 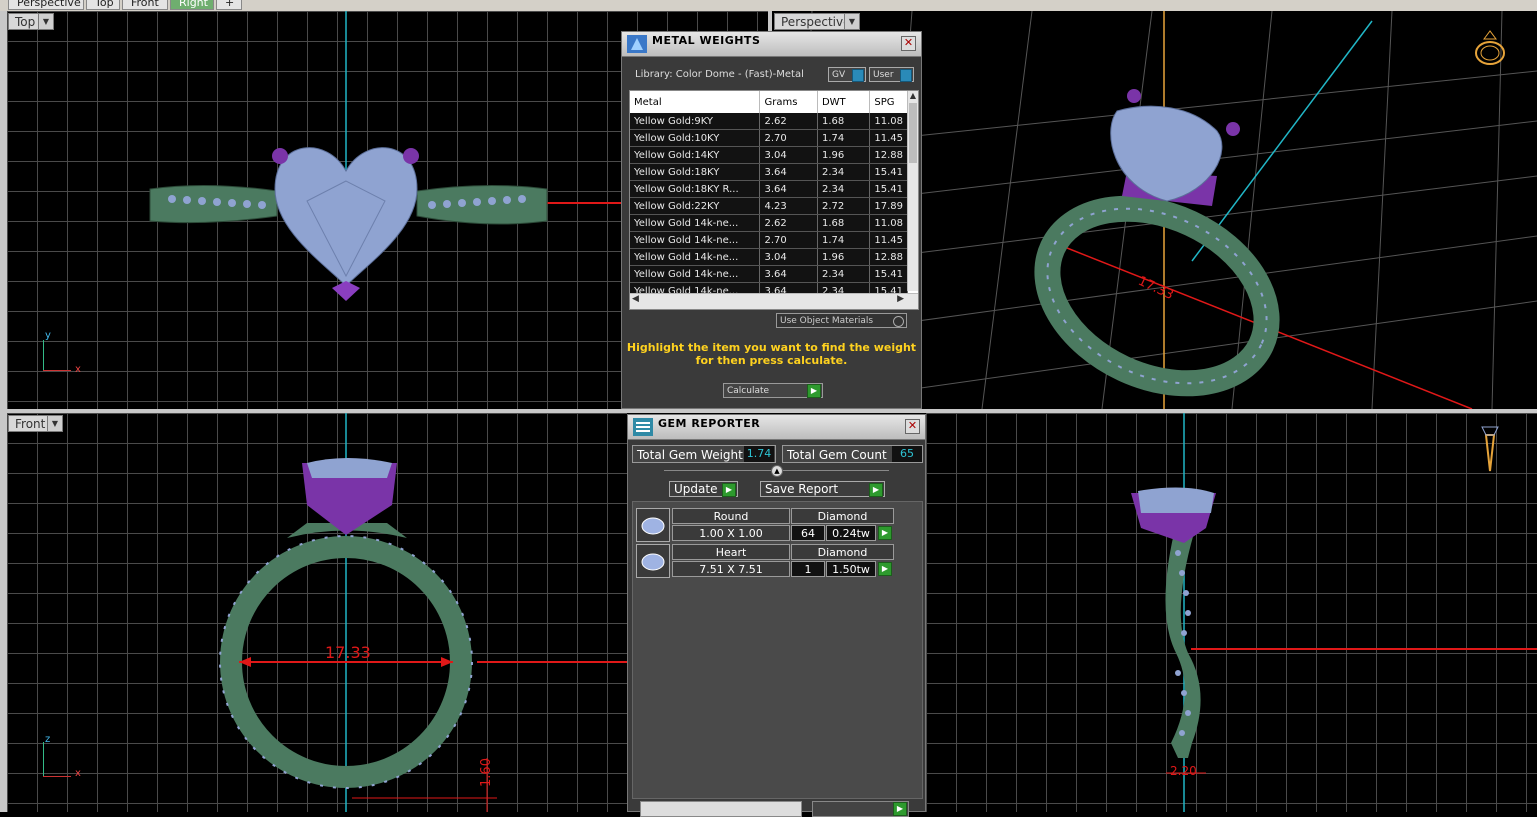 What do you see at coordinates (888, 274) in the screenshot?
I see `spg-value: 15.41` at bounding box center [888, 274].